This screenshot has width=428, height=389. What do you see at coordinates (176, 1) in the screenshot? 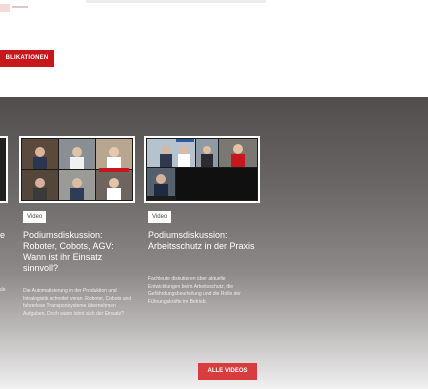
I see `search-field-edge` at bounding box center [176, 1].